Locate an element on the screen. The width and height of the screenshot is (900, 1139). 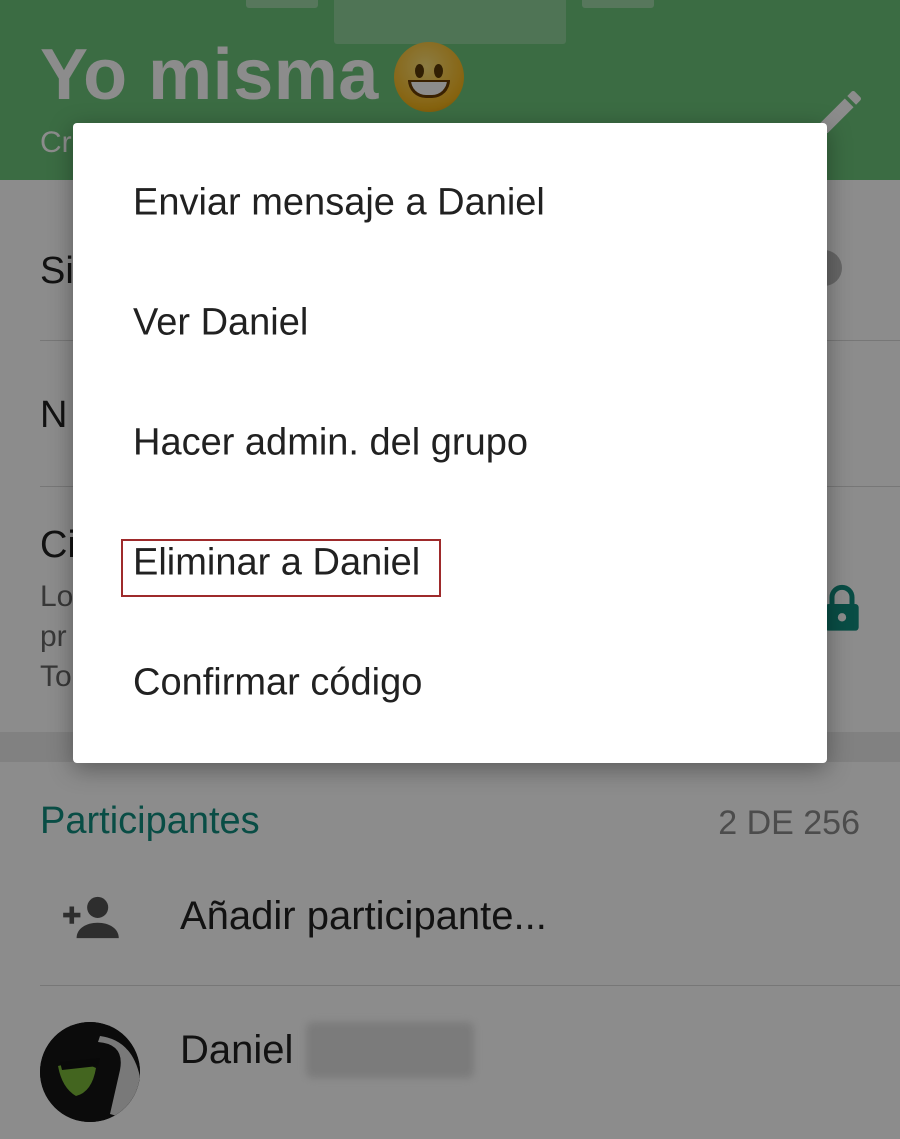
remove-participant-menu-item: Eliminar a Daniel is located at coordinates (450, 565).